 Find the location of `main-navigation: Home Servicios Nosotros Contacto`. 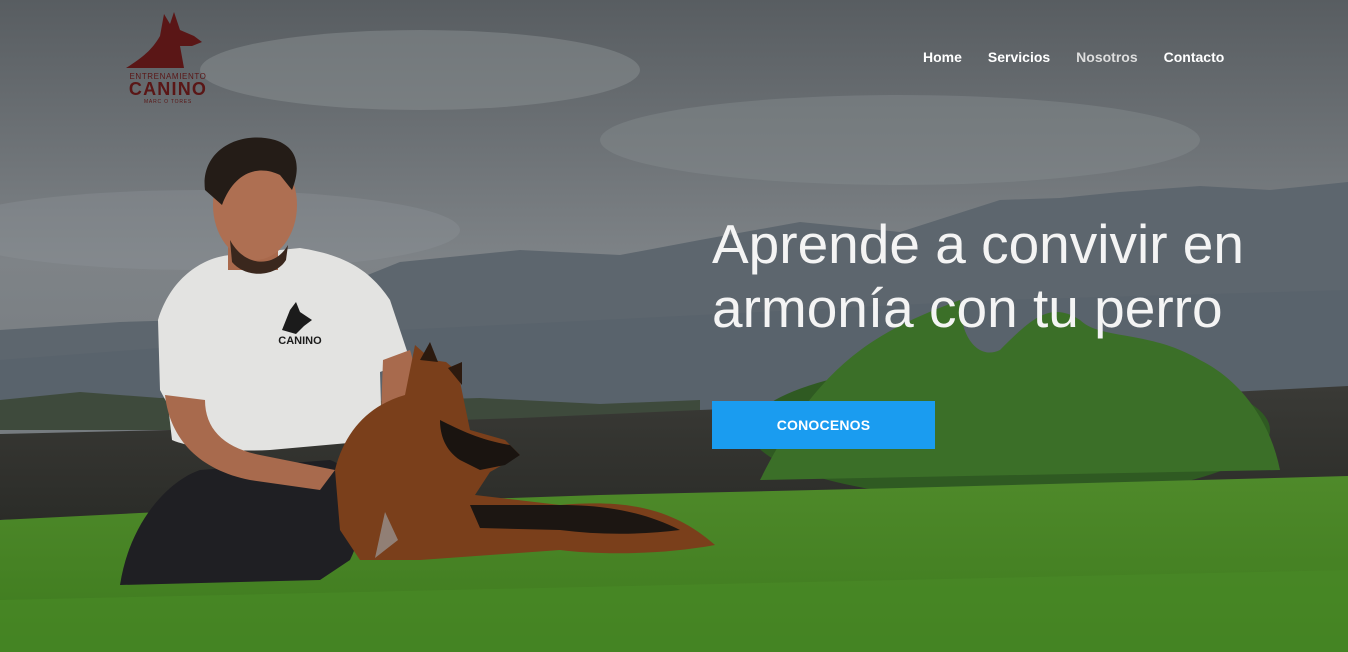

main-navigation: Home Servicios Nosotros Contacto is located at coordinates (1086, 57).